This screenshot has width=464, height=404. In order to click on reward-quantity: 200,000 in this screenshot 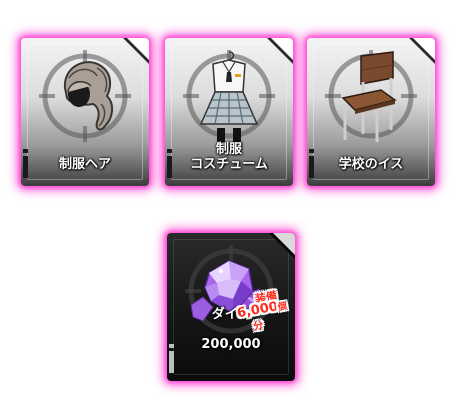, I will do `click(231, 344)`.